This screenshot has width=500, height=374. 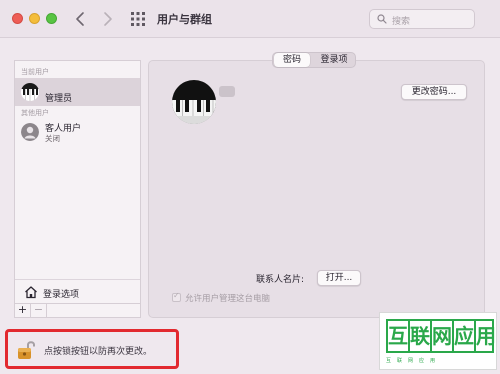 I want to click on allow-admin-checkbox, so click(x=176, y=296).